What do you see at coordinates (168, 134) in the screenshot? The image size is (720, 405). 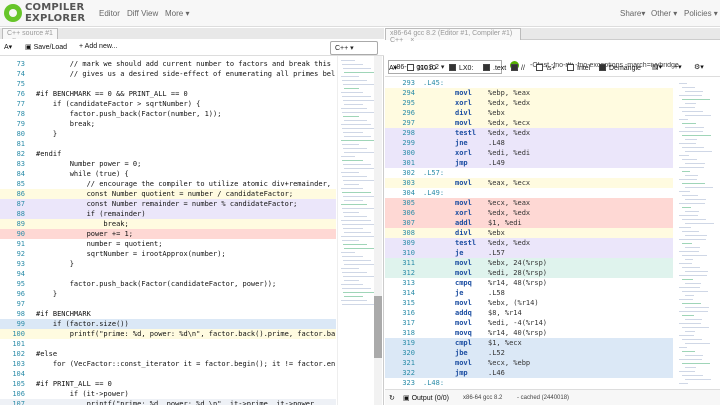 I see `source-line: 80 }` at bounding box center [168, 134].